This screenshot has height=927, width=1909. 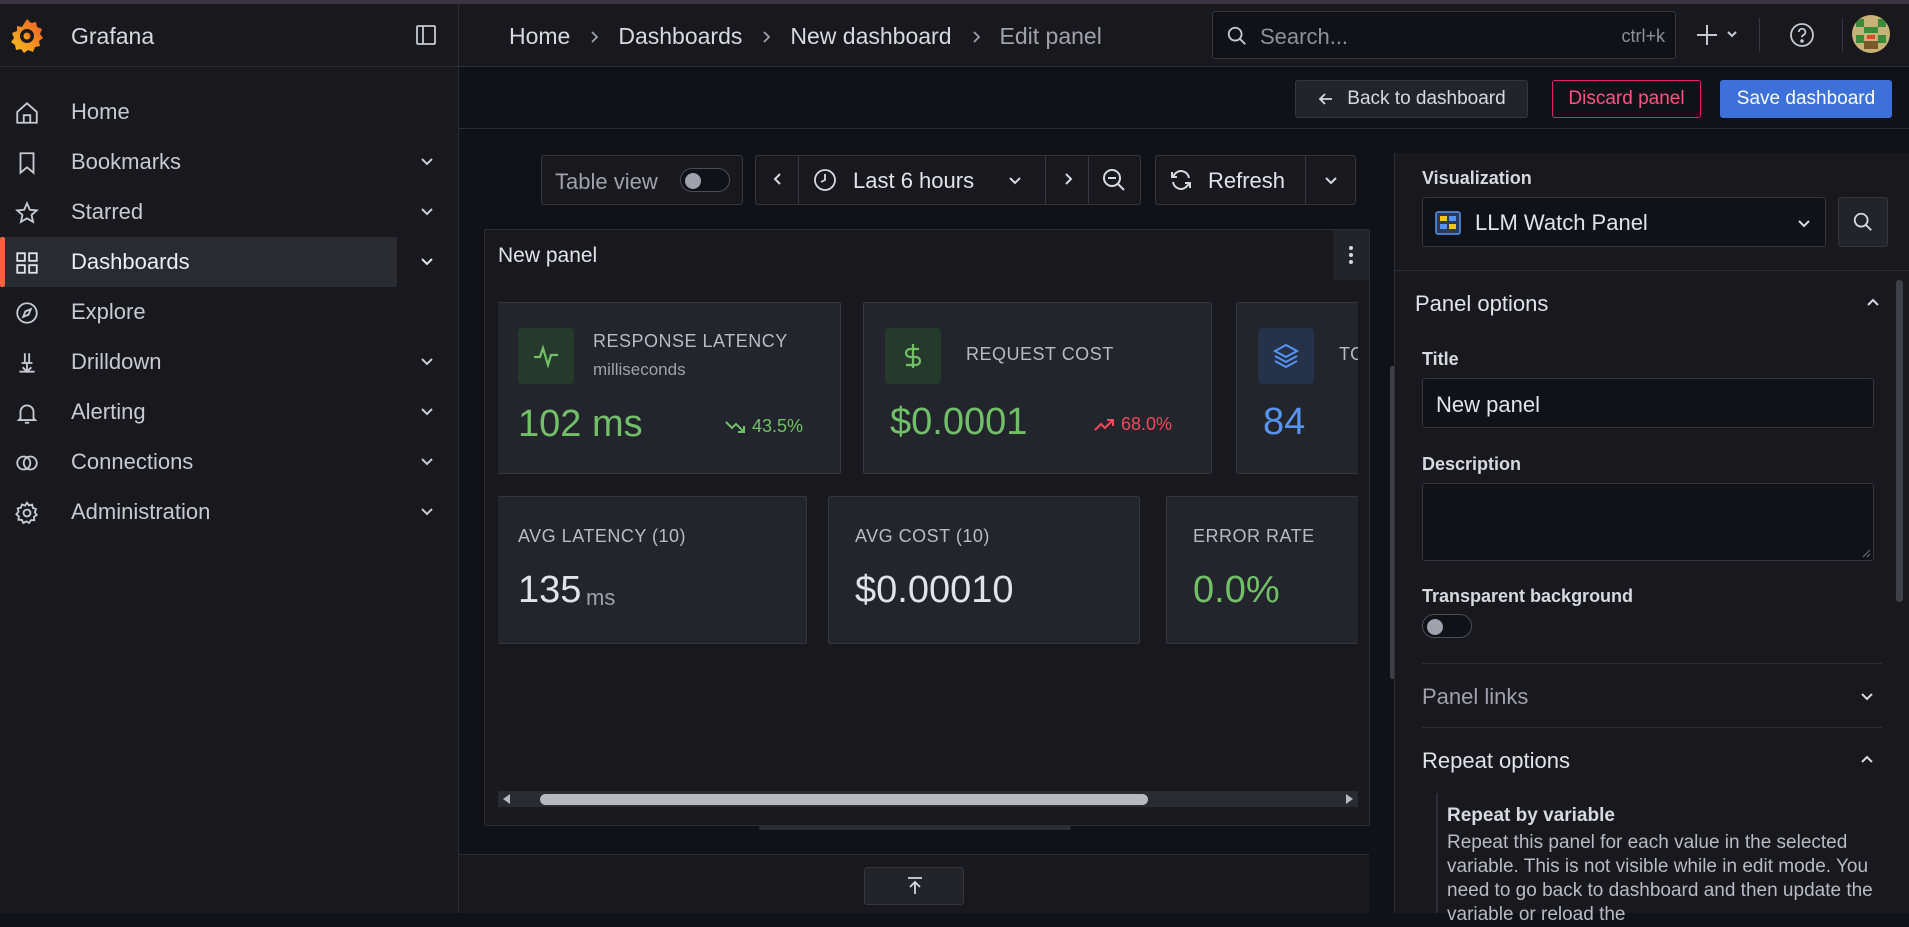 I want to click on avatar, so click(x=1871, y=34).